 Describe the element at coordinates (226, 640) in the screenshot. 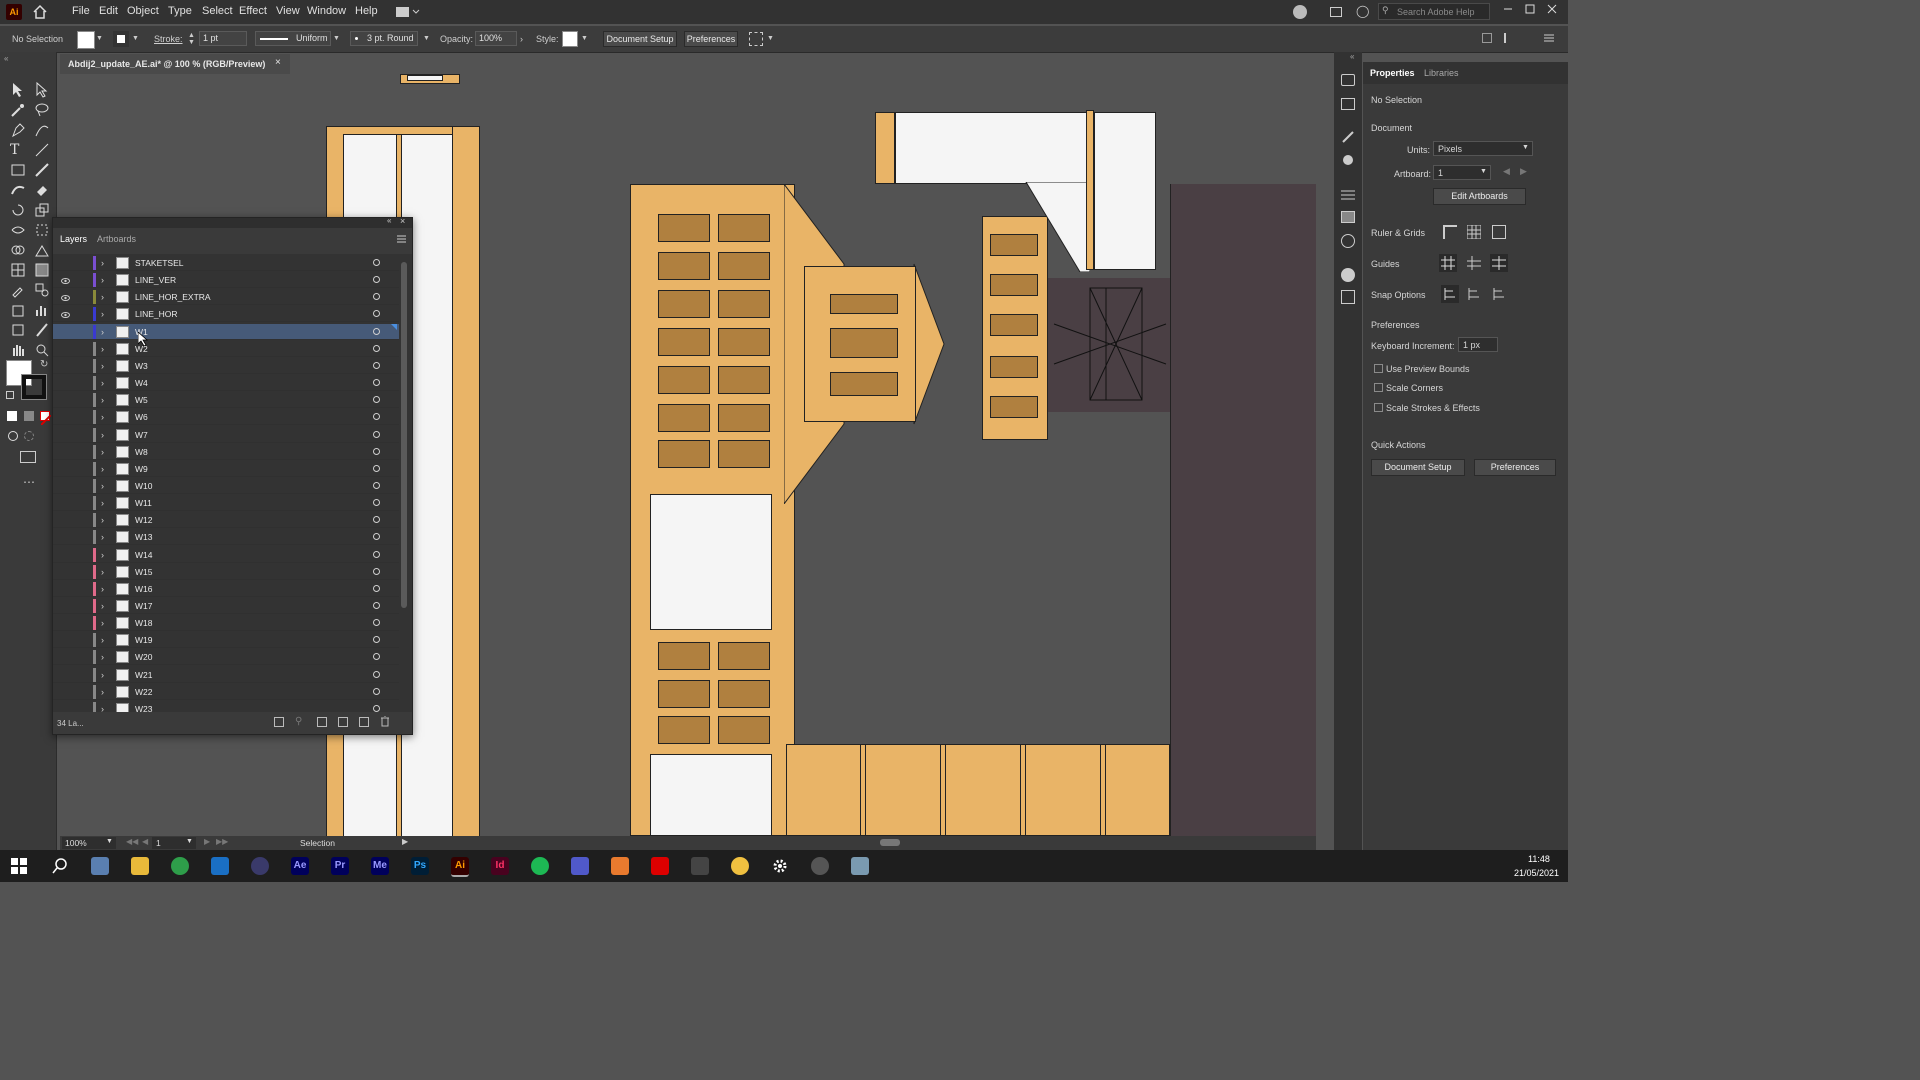

I see `layer-row: › W19` at that location.